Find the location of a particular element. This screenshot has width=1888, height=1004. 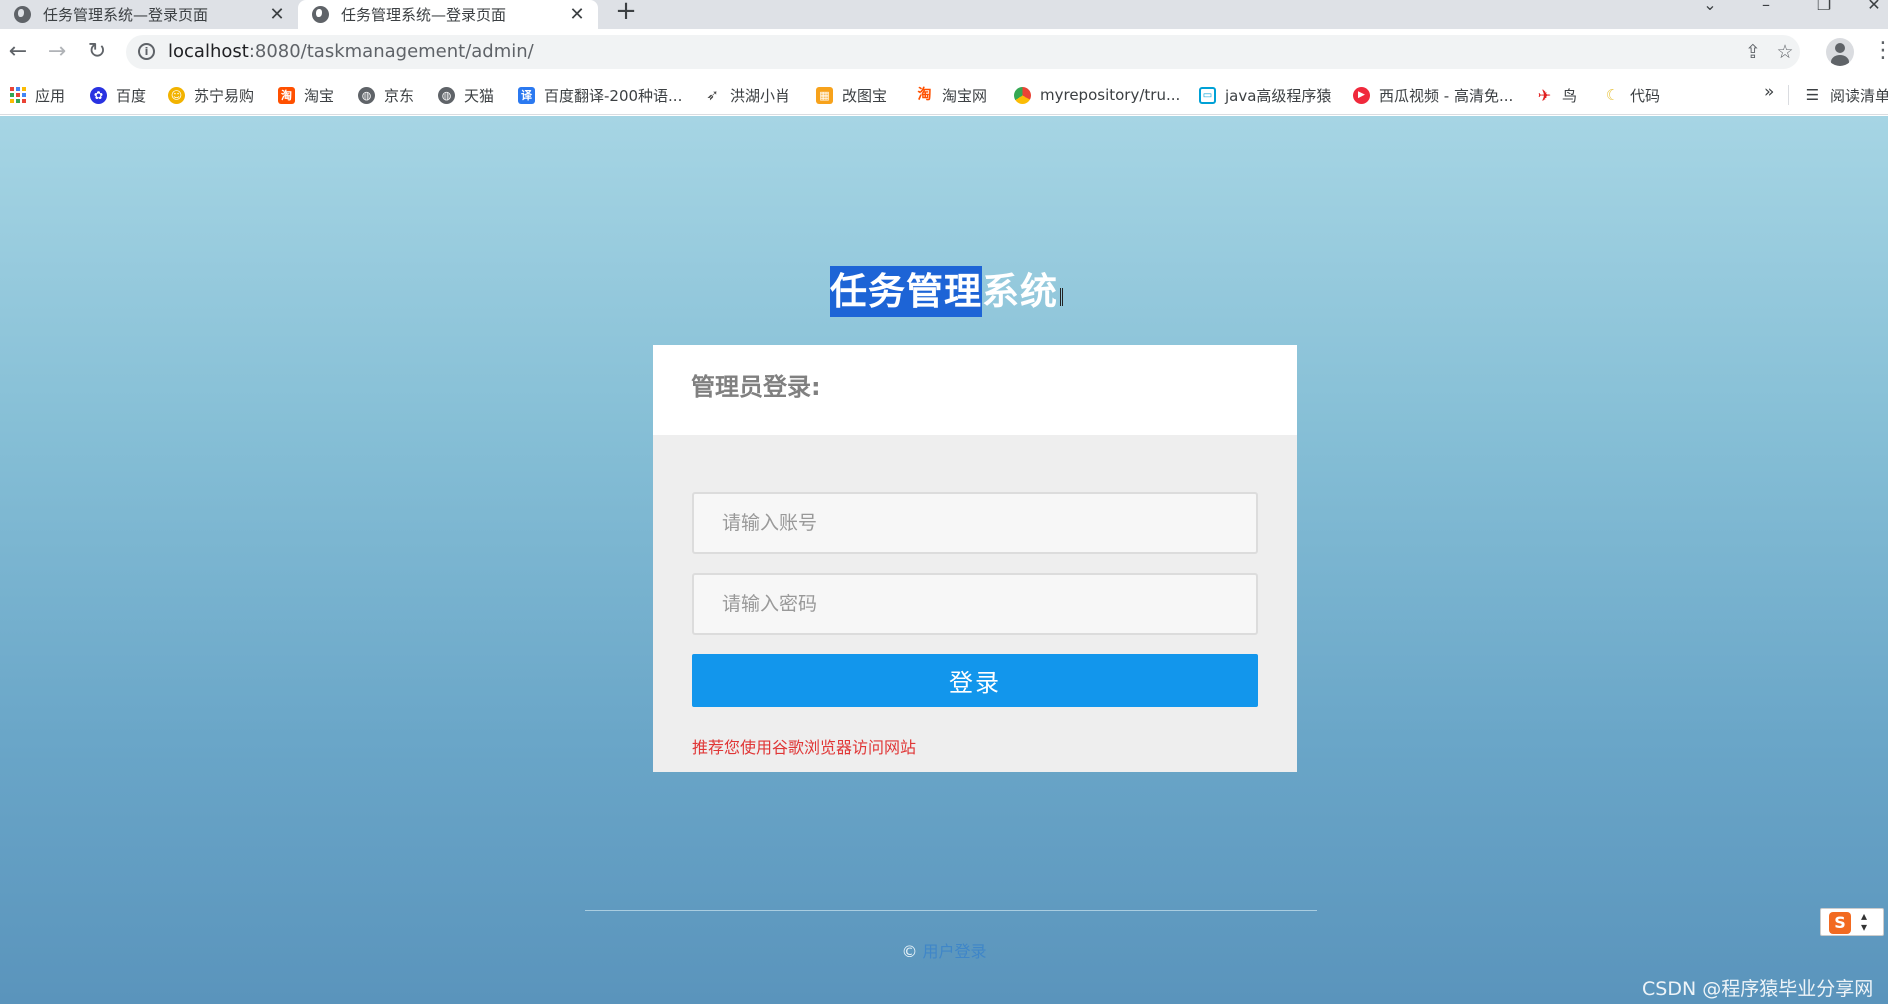

footer-divider is located at coordinates (951, 910).